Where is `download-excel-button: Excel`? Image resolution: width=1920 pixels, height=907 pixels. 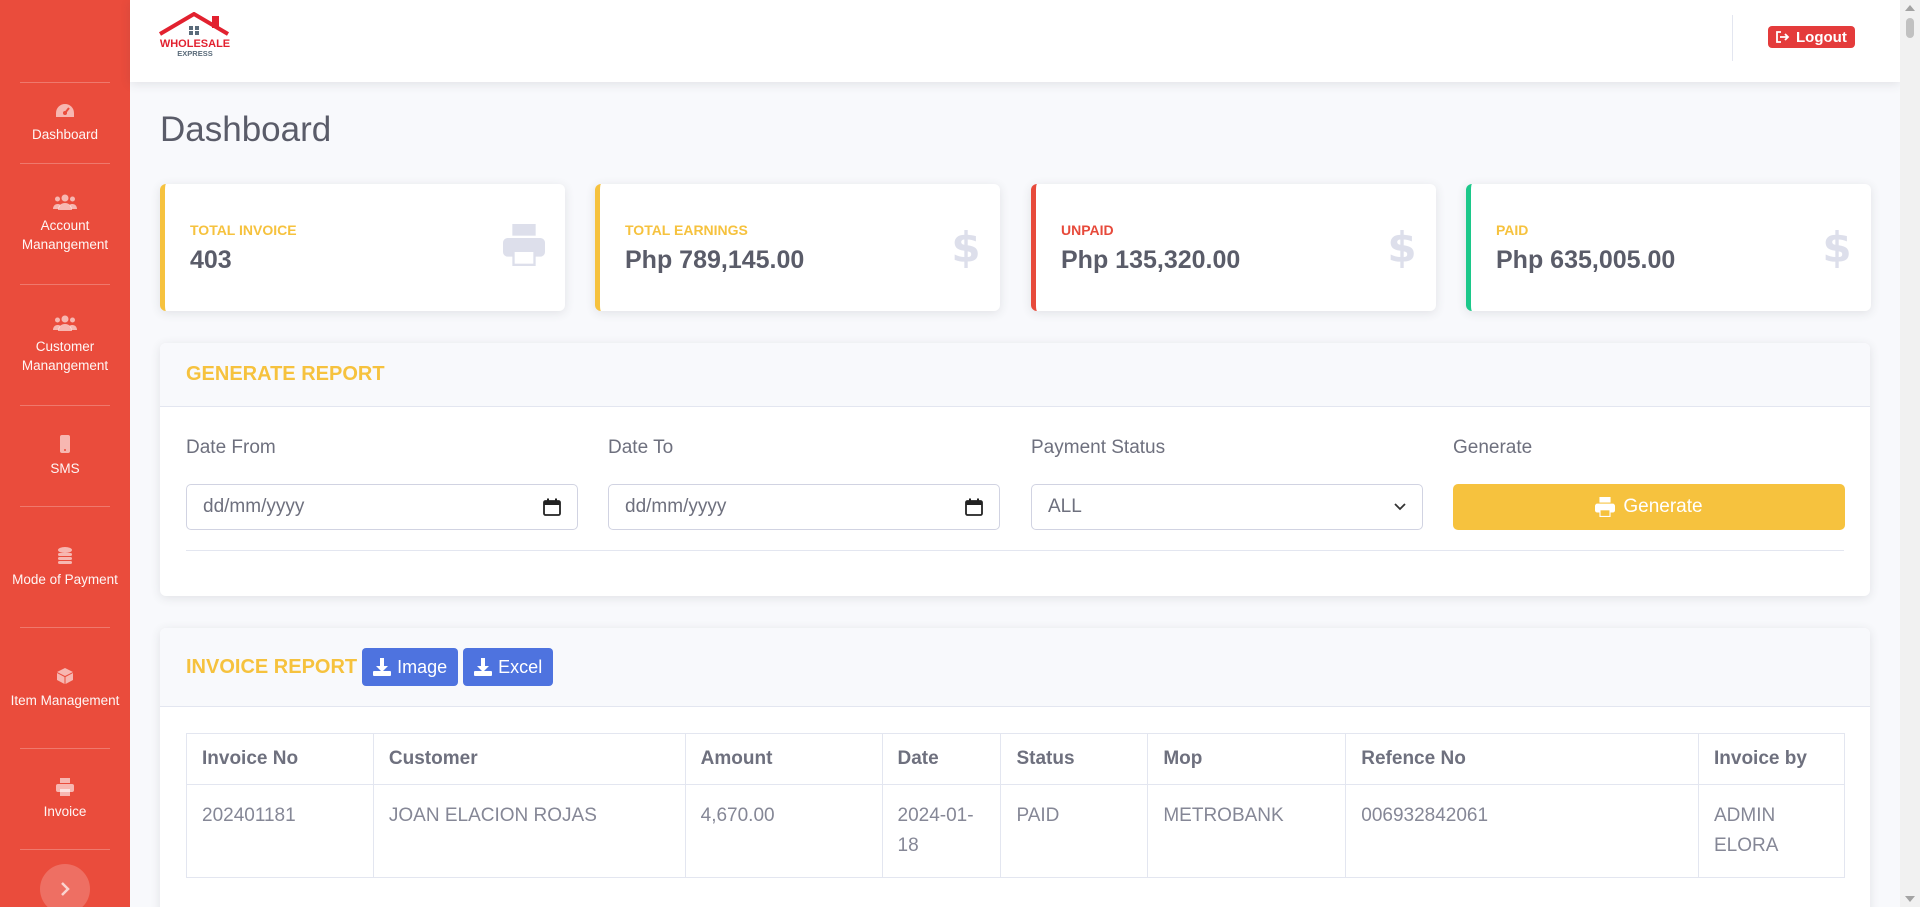
download-excel-button: Excel is located at coordinates (508, 667).